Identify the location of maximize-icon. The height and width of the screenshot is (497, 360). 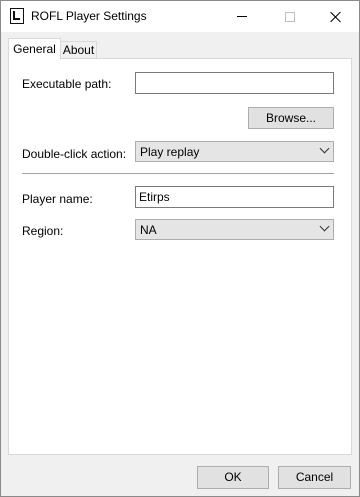
(290, 16).